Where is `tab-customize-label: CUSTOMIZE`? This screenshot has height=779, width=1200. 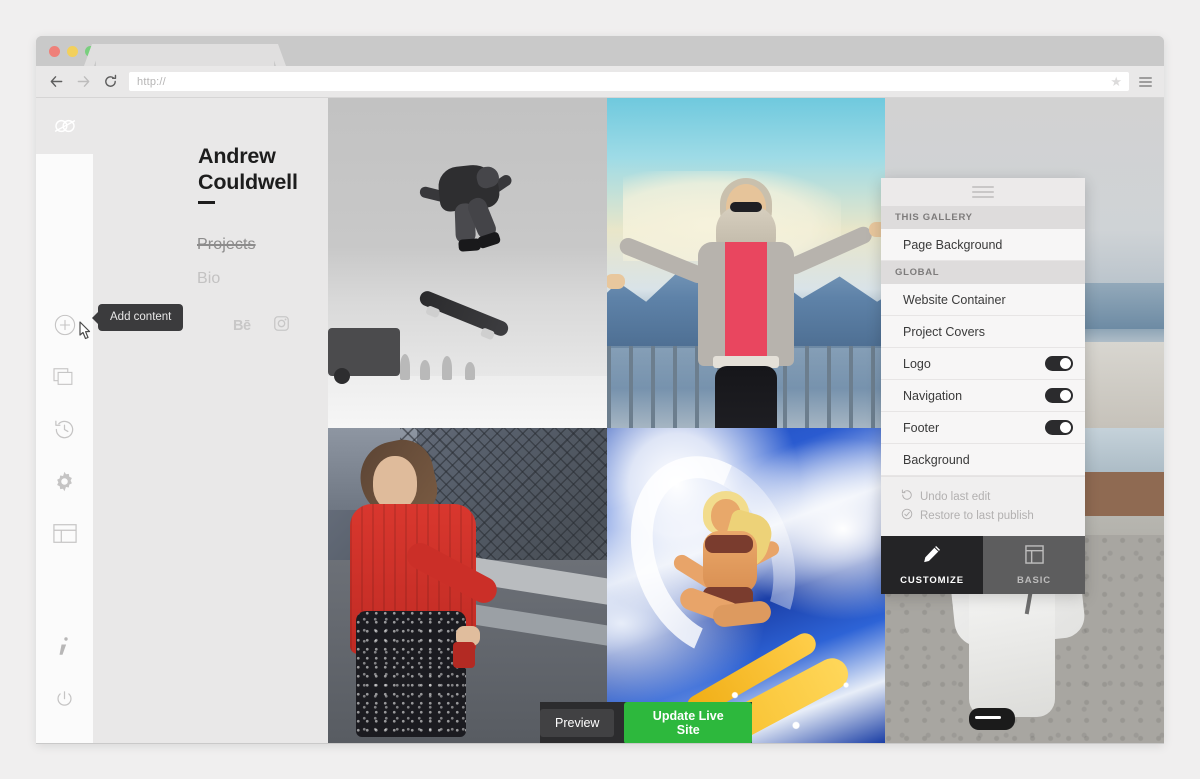
tab-customize-label: CUSTOMIZE is located at coordinates (932, 580).